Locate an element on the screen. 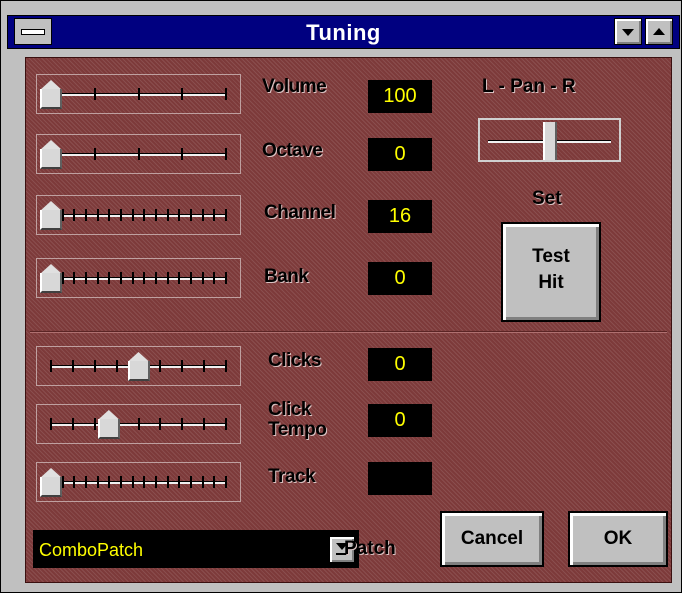 The width and height of the screenshot is (686, 595). click-tempo-slider is located at coordinates (138, 424).